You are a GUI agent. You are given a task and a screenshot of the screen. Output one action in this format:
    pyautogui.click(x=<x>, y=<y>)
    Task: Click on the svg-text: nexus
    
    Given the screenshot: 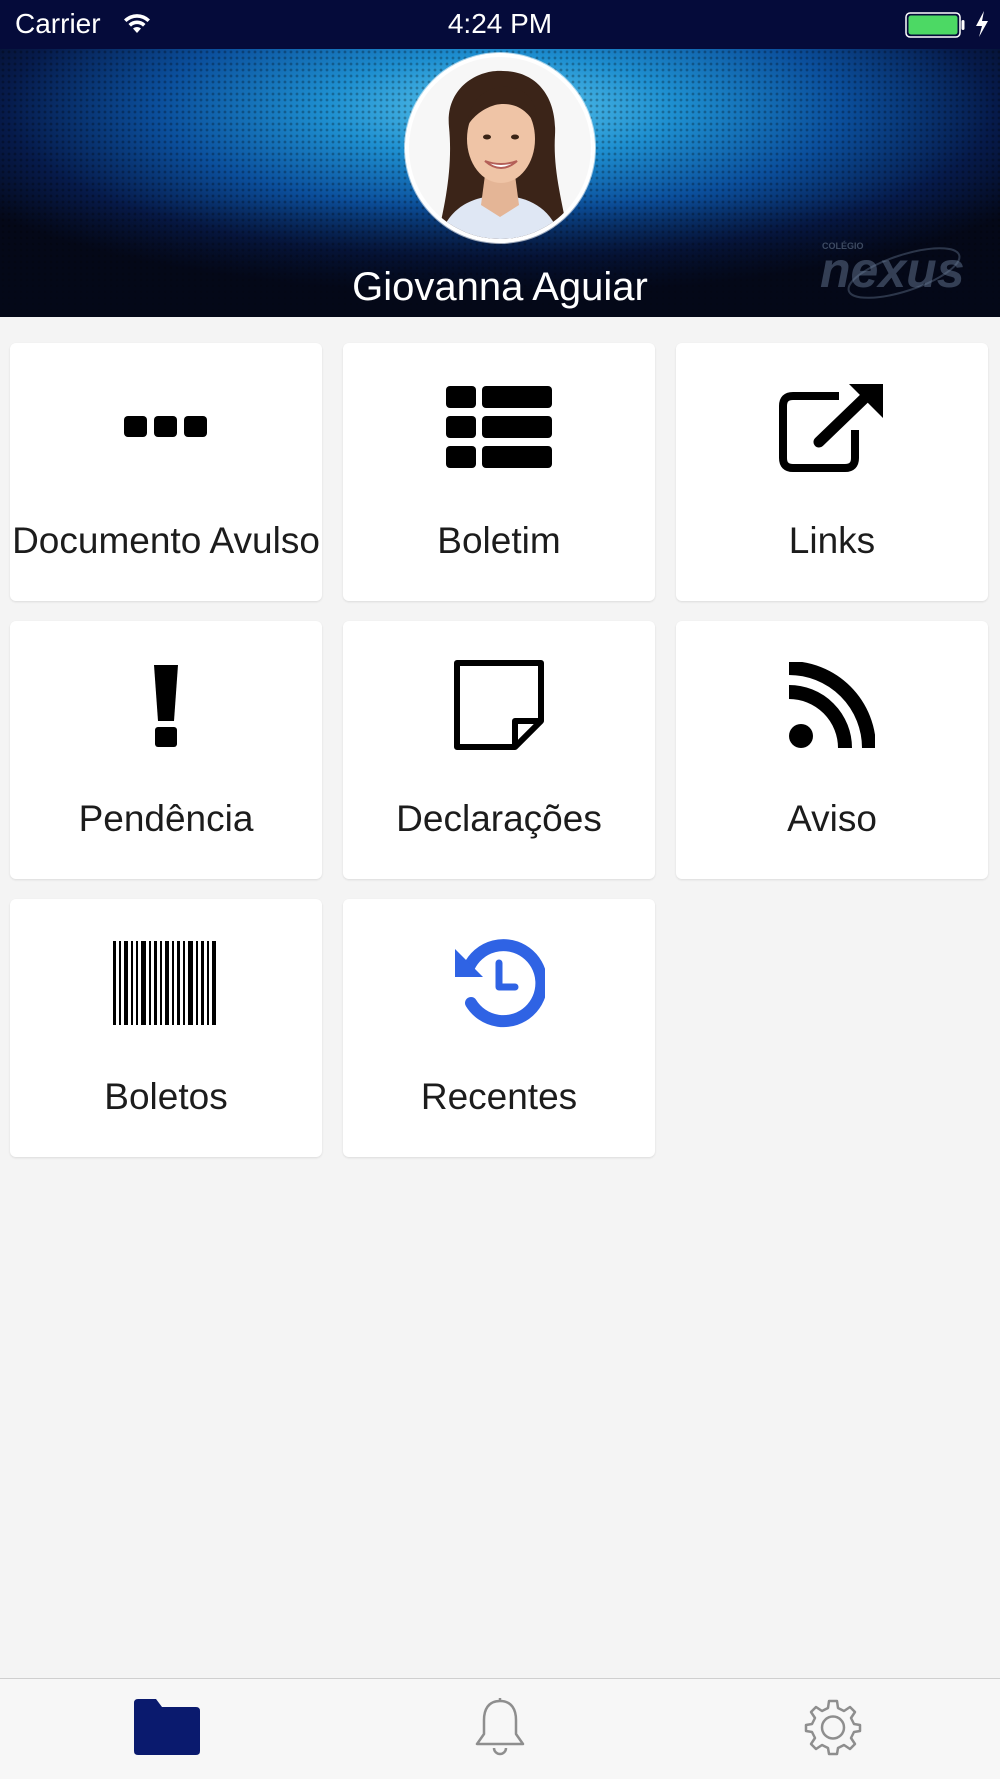 What is the action you would take?
    pyautogui.click(x=892, y=270)
    